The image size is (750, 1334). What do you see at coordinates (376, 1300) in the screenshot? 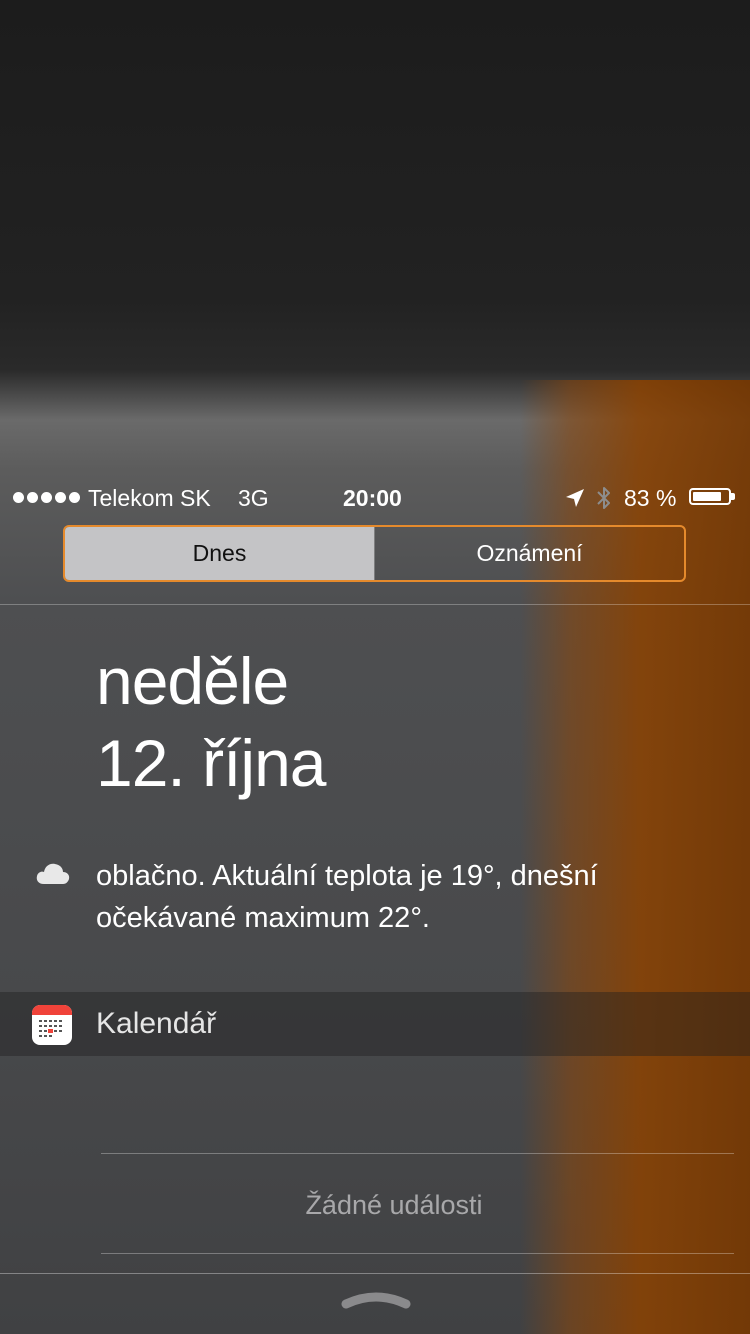
I see `grabber-handle-icon` at bounding box center [376, 1300].